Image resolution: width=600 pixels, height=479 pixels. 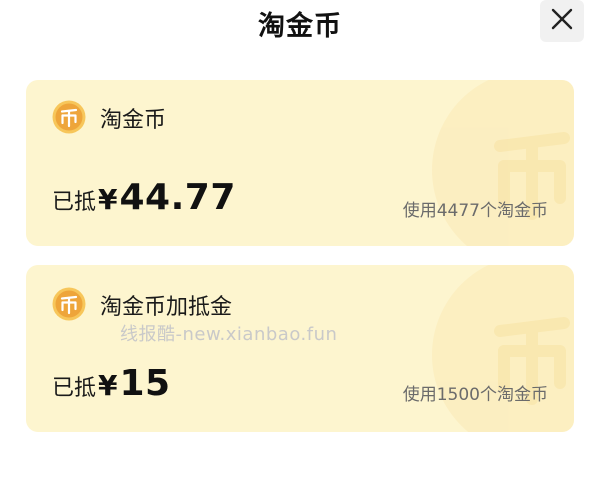 I want to click on close-button, so click(x=562, y=21).